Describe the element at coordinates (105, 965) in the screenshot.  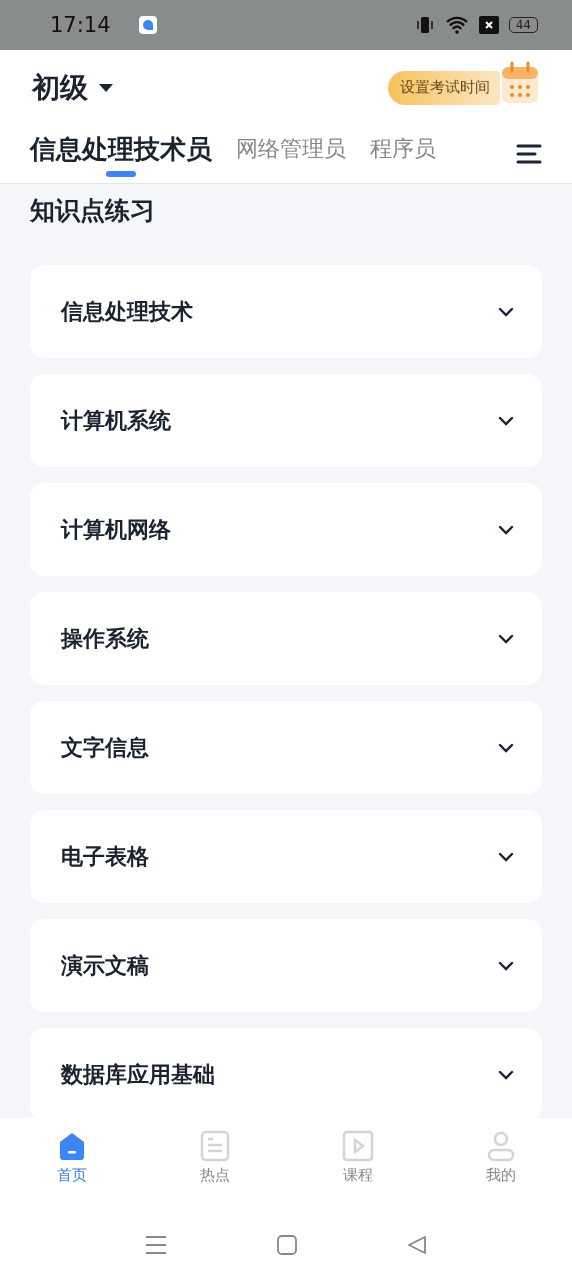
I see `topic-title: 演示文稿` at that location.